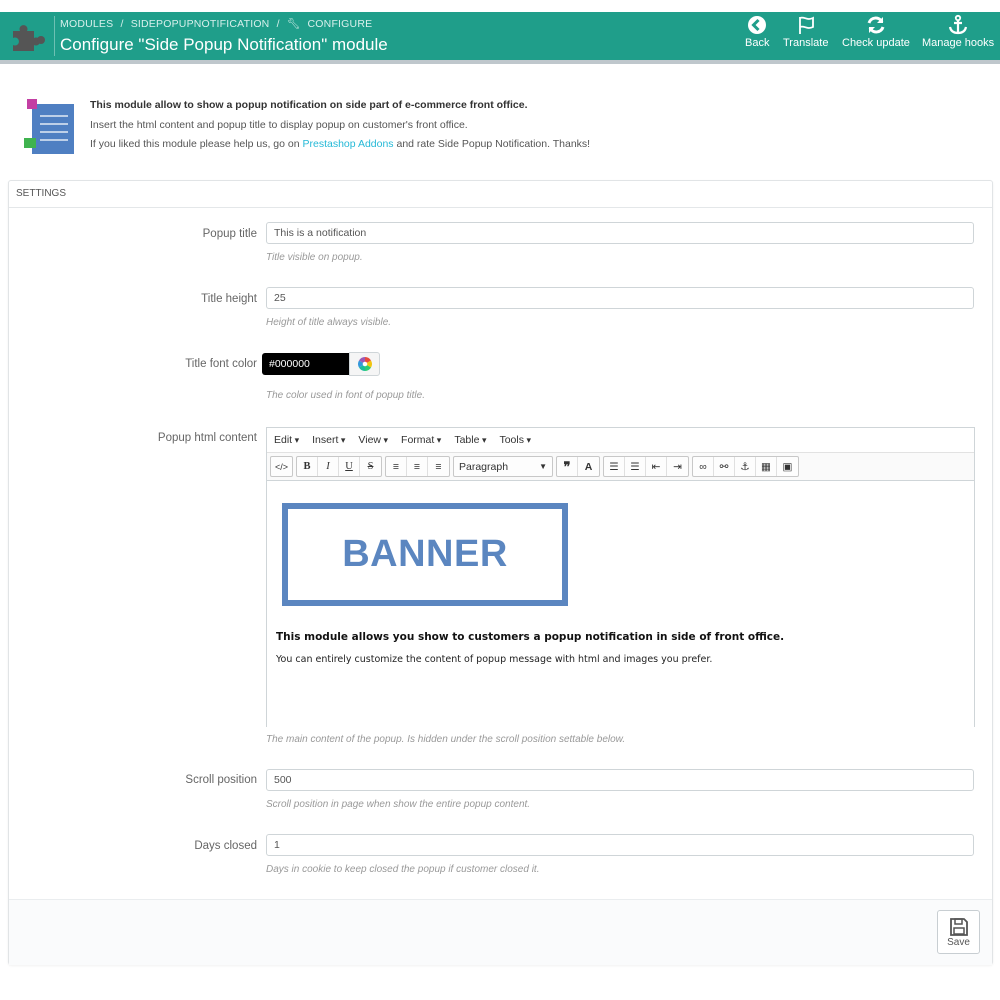  What do you see at coordinates (677, 466) in the screenshot?
I see `indent-icon: ⇥` at bounding box center [677, 466].